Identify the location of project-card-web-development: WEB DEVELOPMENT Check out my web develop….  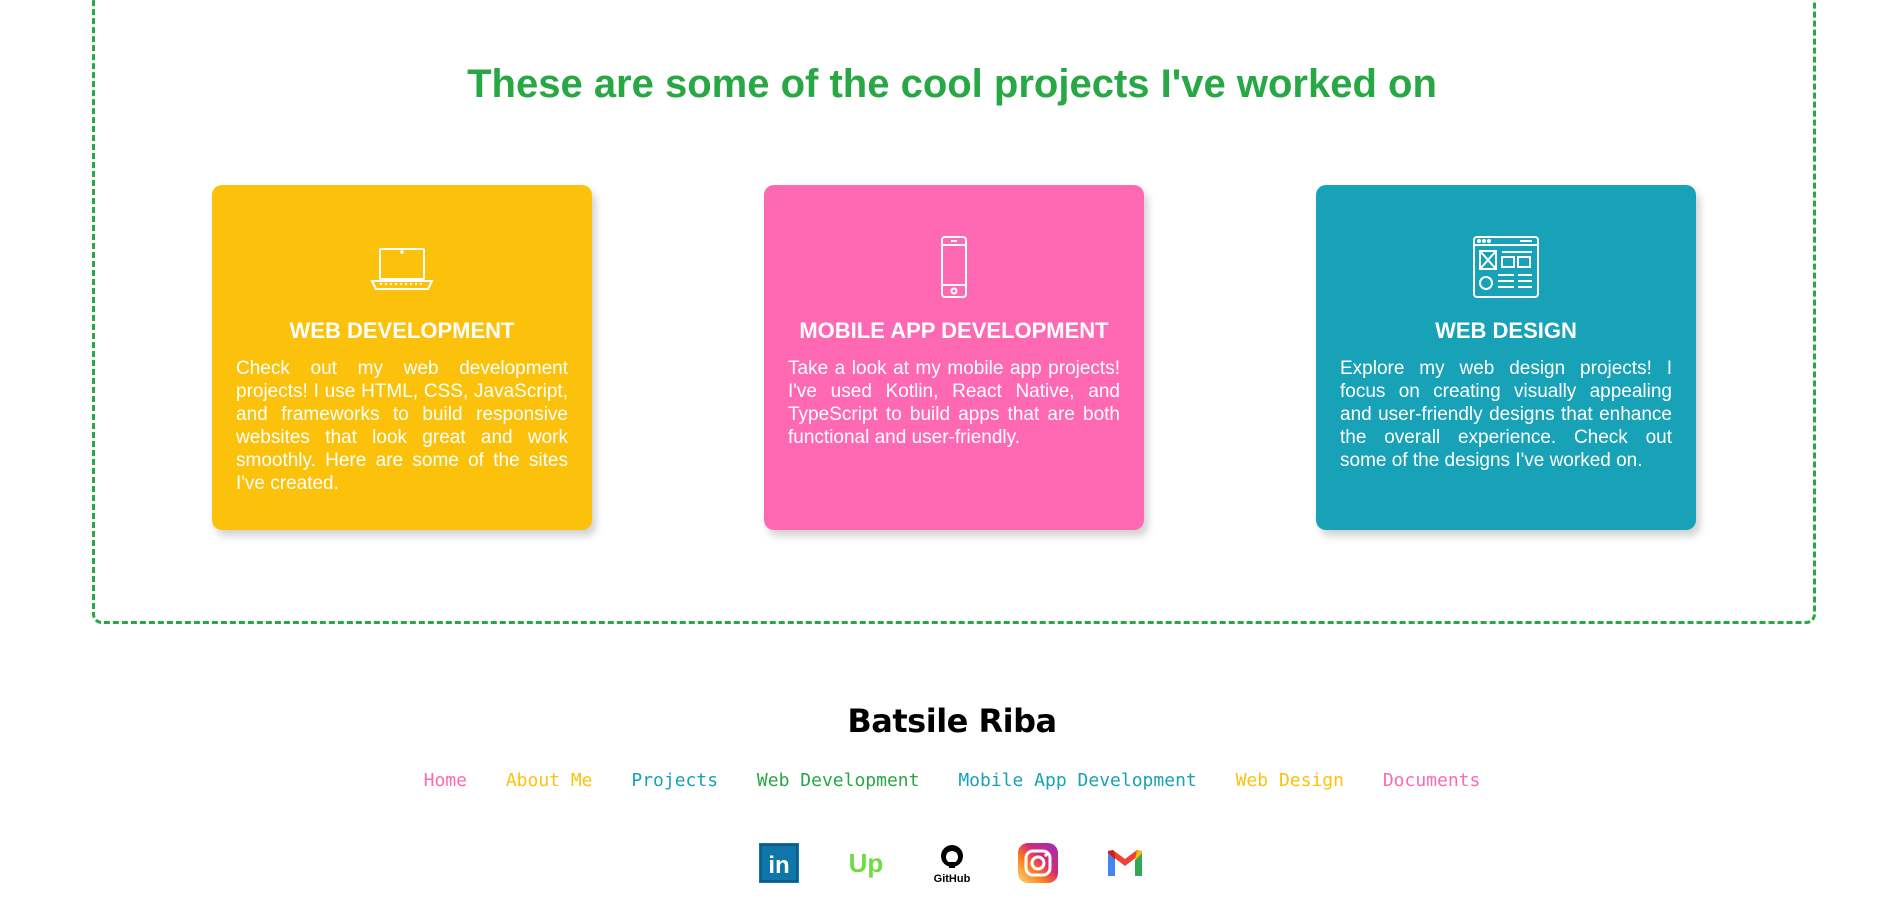
(402, 357).